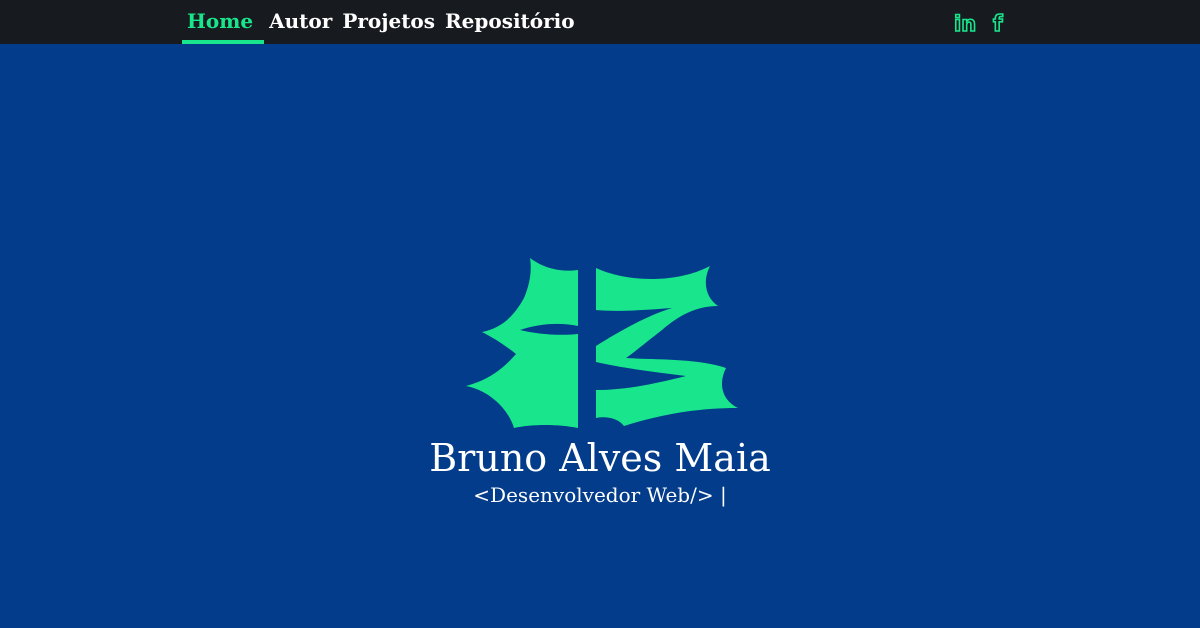 The image size is (1200, 628). What do you see at coordinates (983, 24) in the screenshot?
I see `social-links: in f` at bounding box center [983, 24].